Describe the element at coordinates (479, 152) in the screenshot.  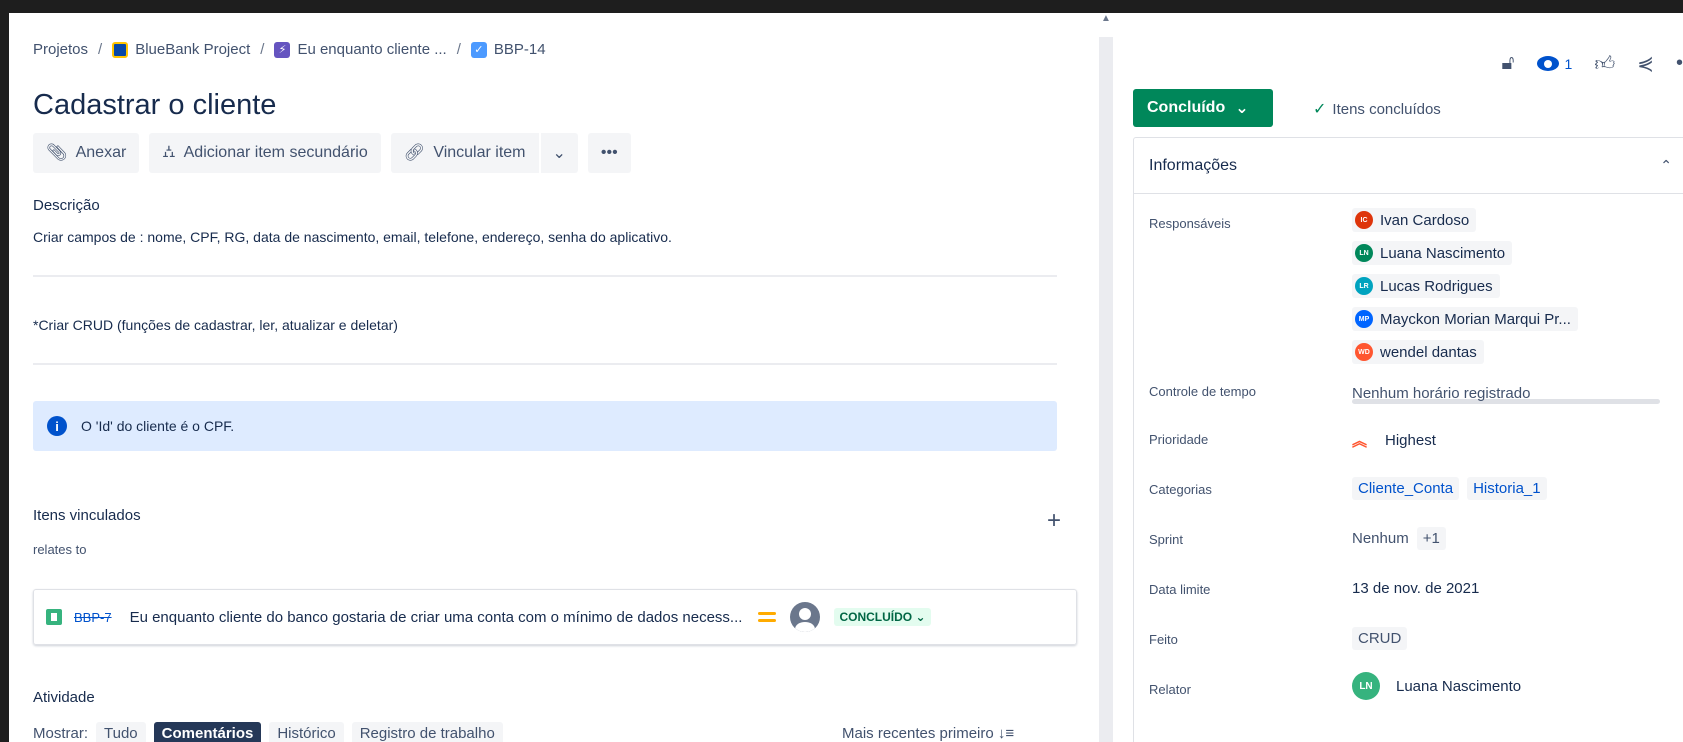
I see `link-issue-label: Vincular item` at that location.